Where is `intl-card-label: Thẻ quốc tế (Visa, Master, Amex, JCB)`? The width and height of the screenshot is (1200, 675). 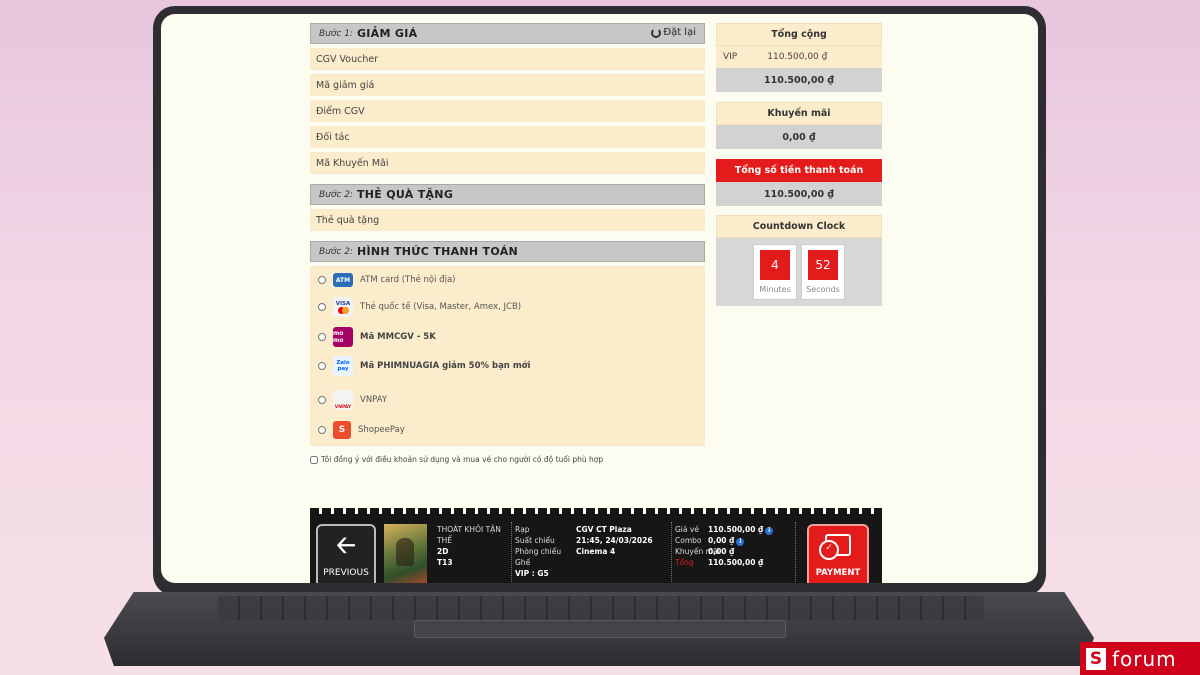 intl-card-label: Thẻ quốc tế (Visa, Master, Amex, JCB) is located at coordinates (441, 307).